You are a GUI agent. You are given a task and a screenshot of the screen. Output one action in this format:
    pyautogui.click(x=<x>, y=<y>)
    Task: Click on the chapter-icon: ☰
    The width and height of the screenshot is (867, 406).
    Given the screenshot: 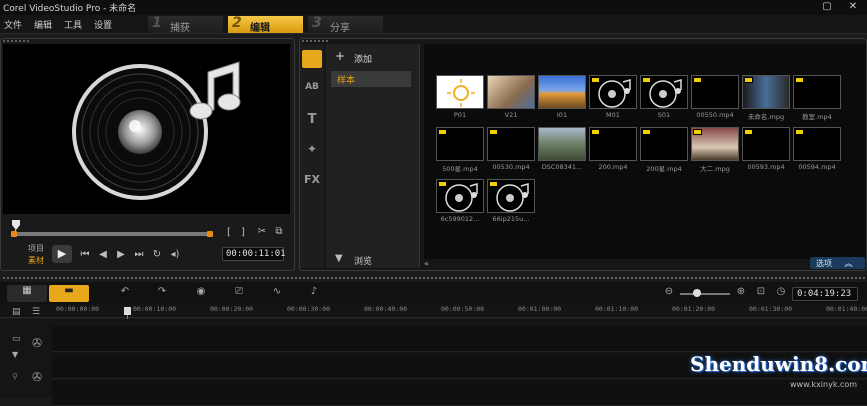 What is the action you would take?
    pyautogui.click(x=36, y=312)
    